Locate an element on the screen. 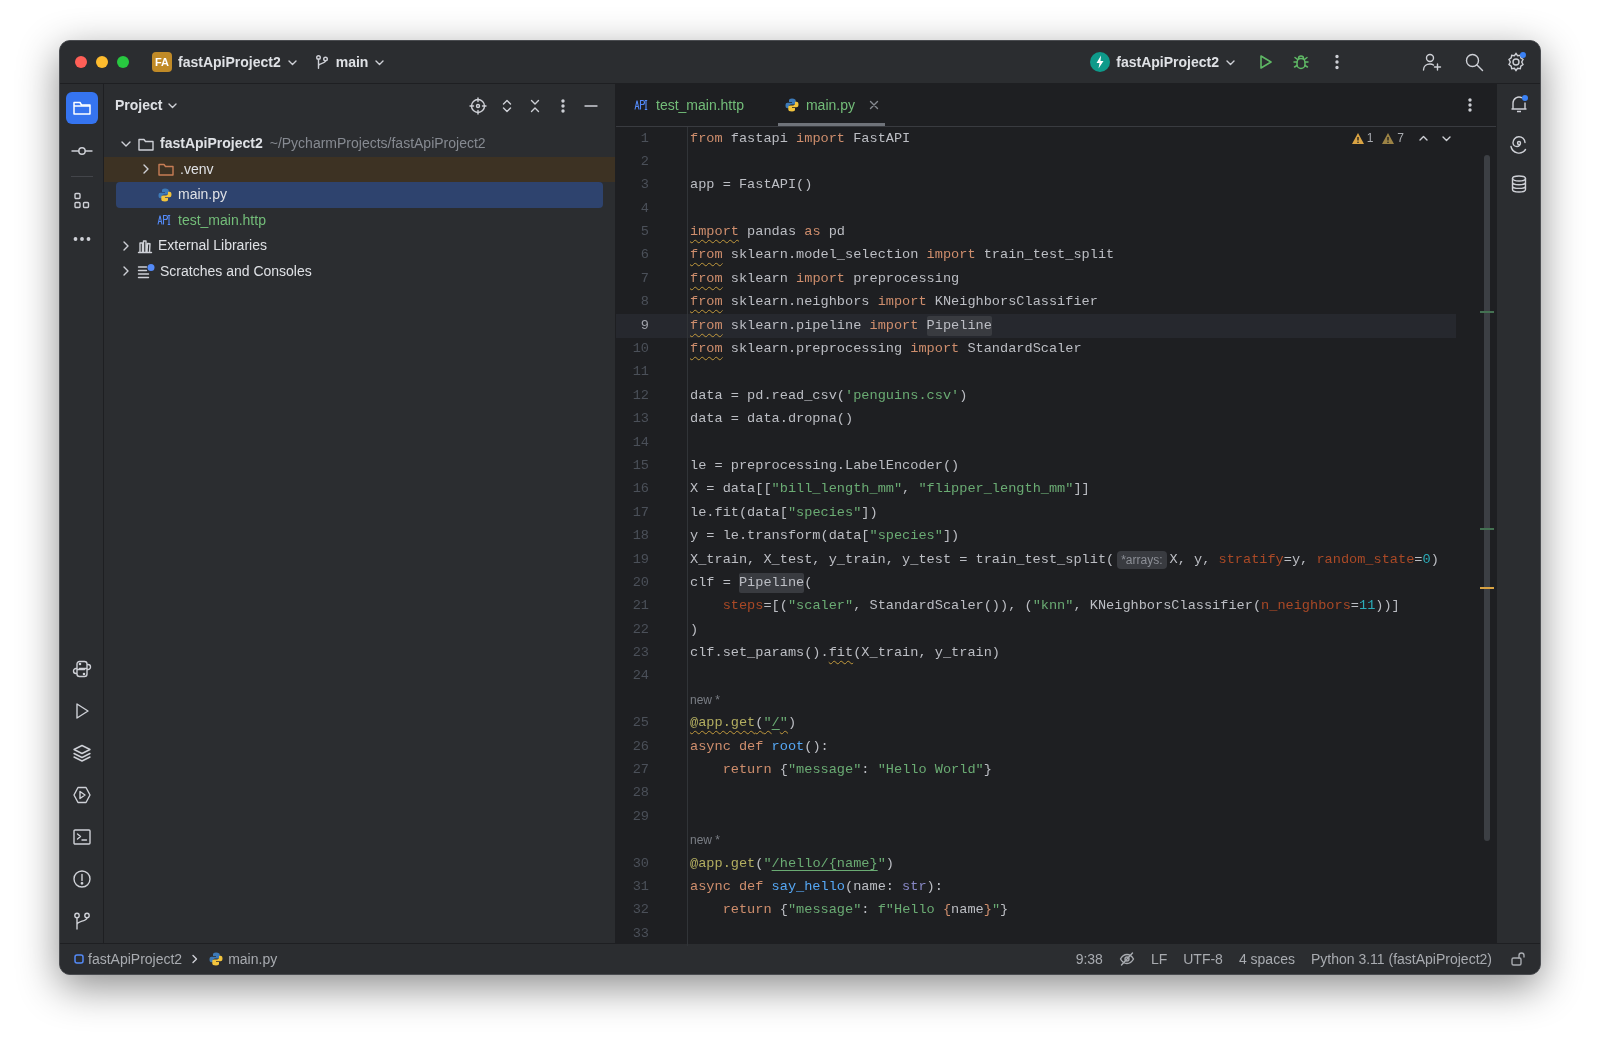  lock-icon is located at coordinates (1518, 959).